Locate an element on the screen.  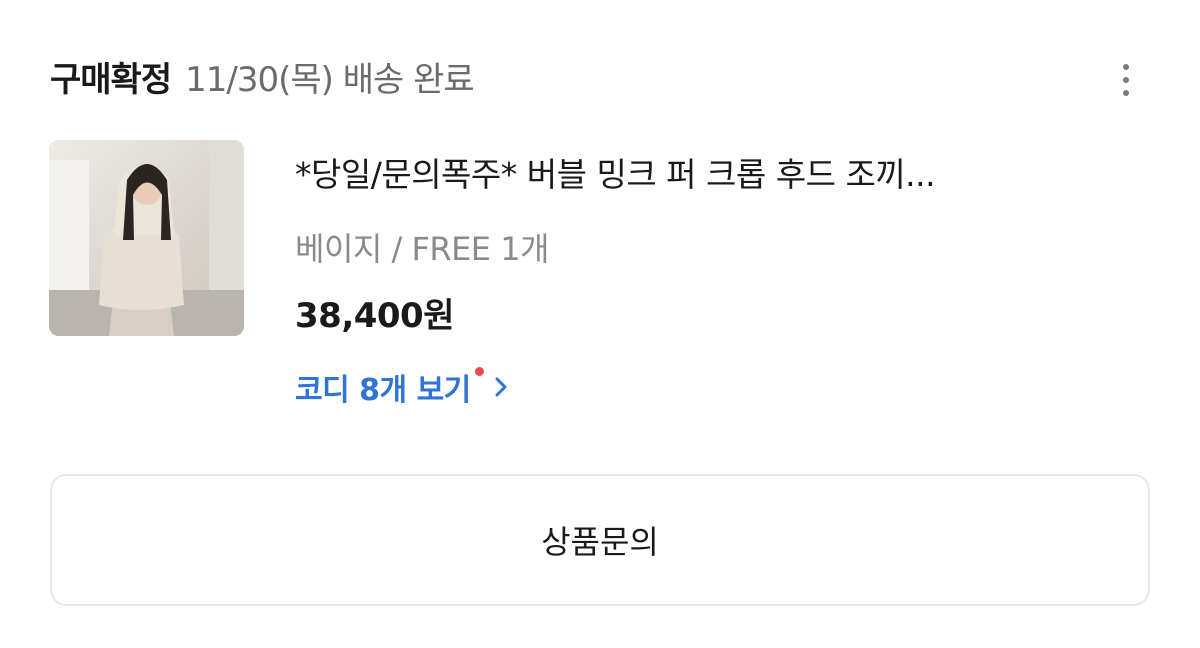
product-option: 베이지 / FREE 1개 is located at coordinates (422, 249).